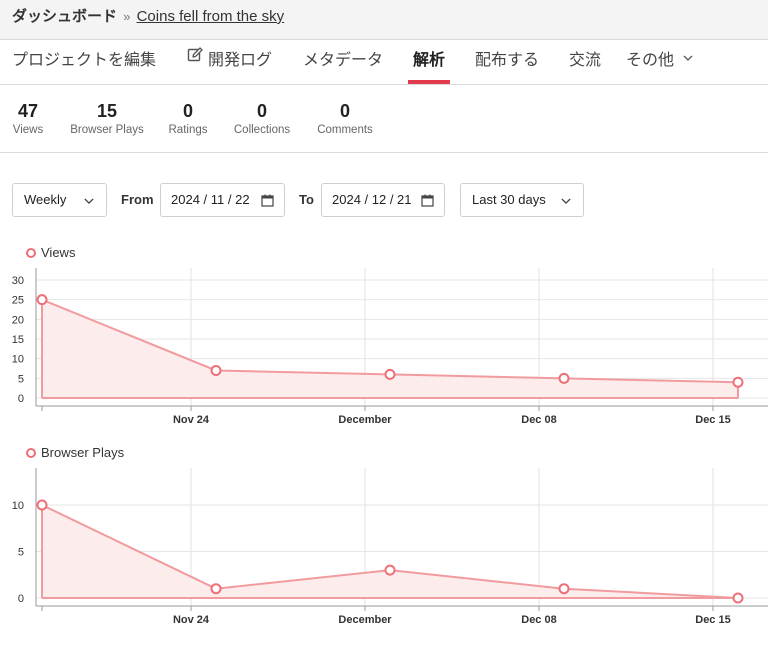 This screenshot has height=645, width=768. What do you see at coordinates (28, 111) in the screenshot?
I see `stat-value: 47` at bounding box center [28, 111].